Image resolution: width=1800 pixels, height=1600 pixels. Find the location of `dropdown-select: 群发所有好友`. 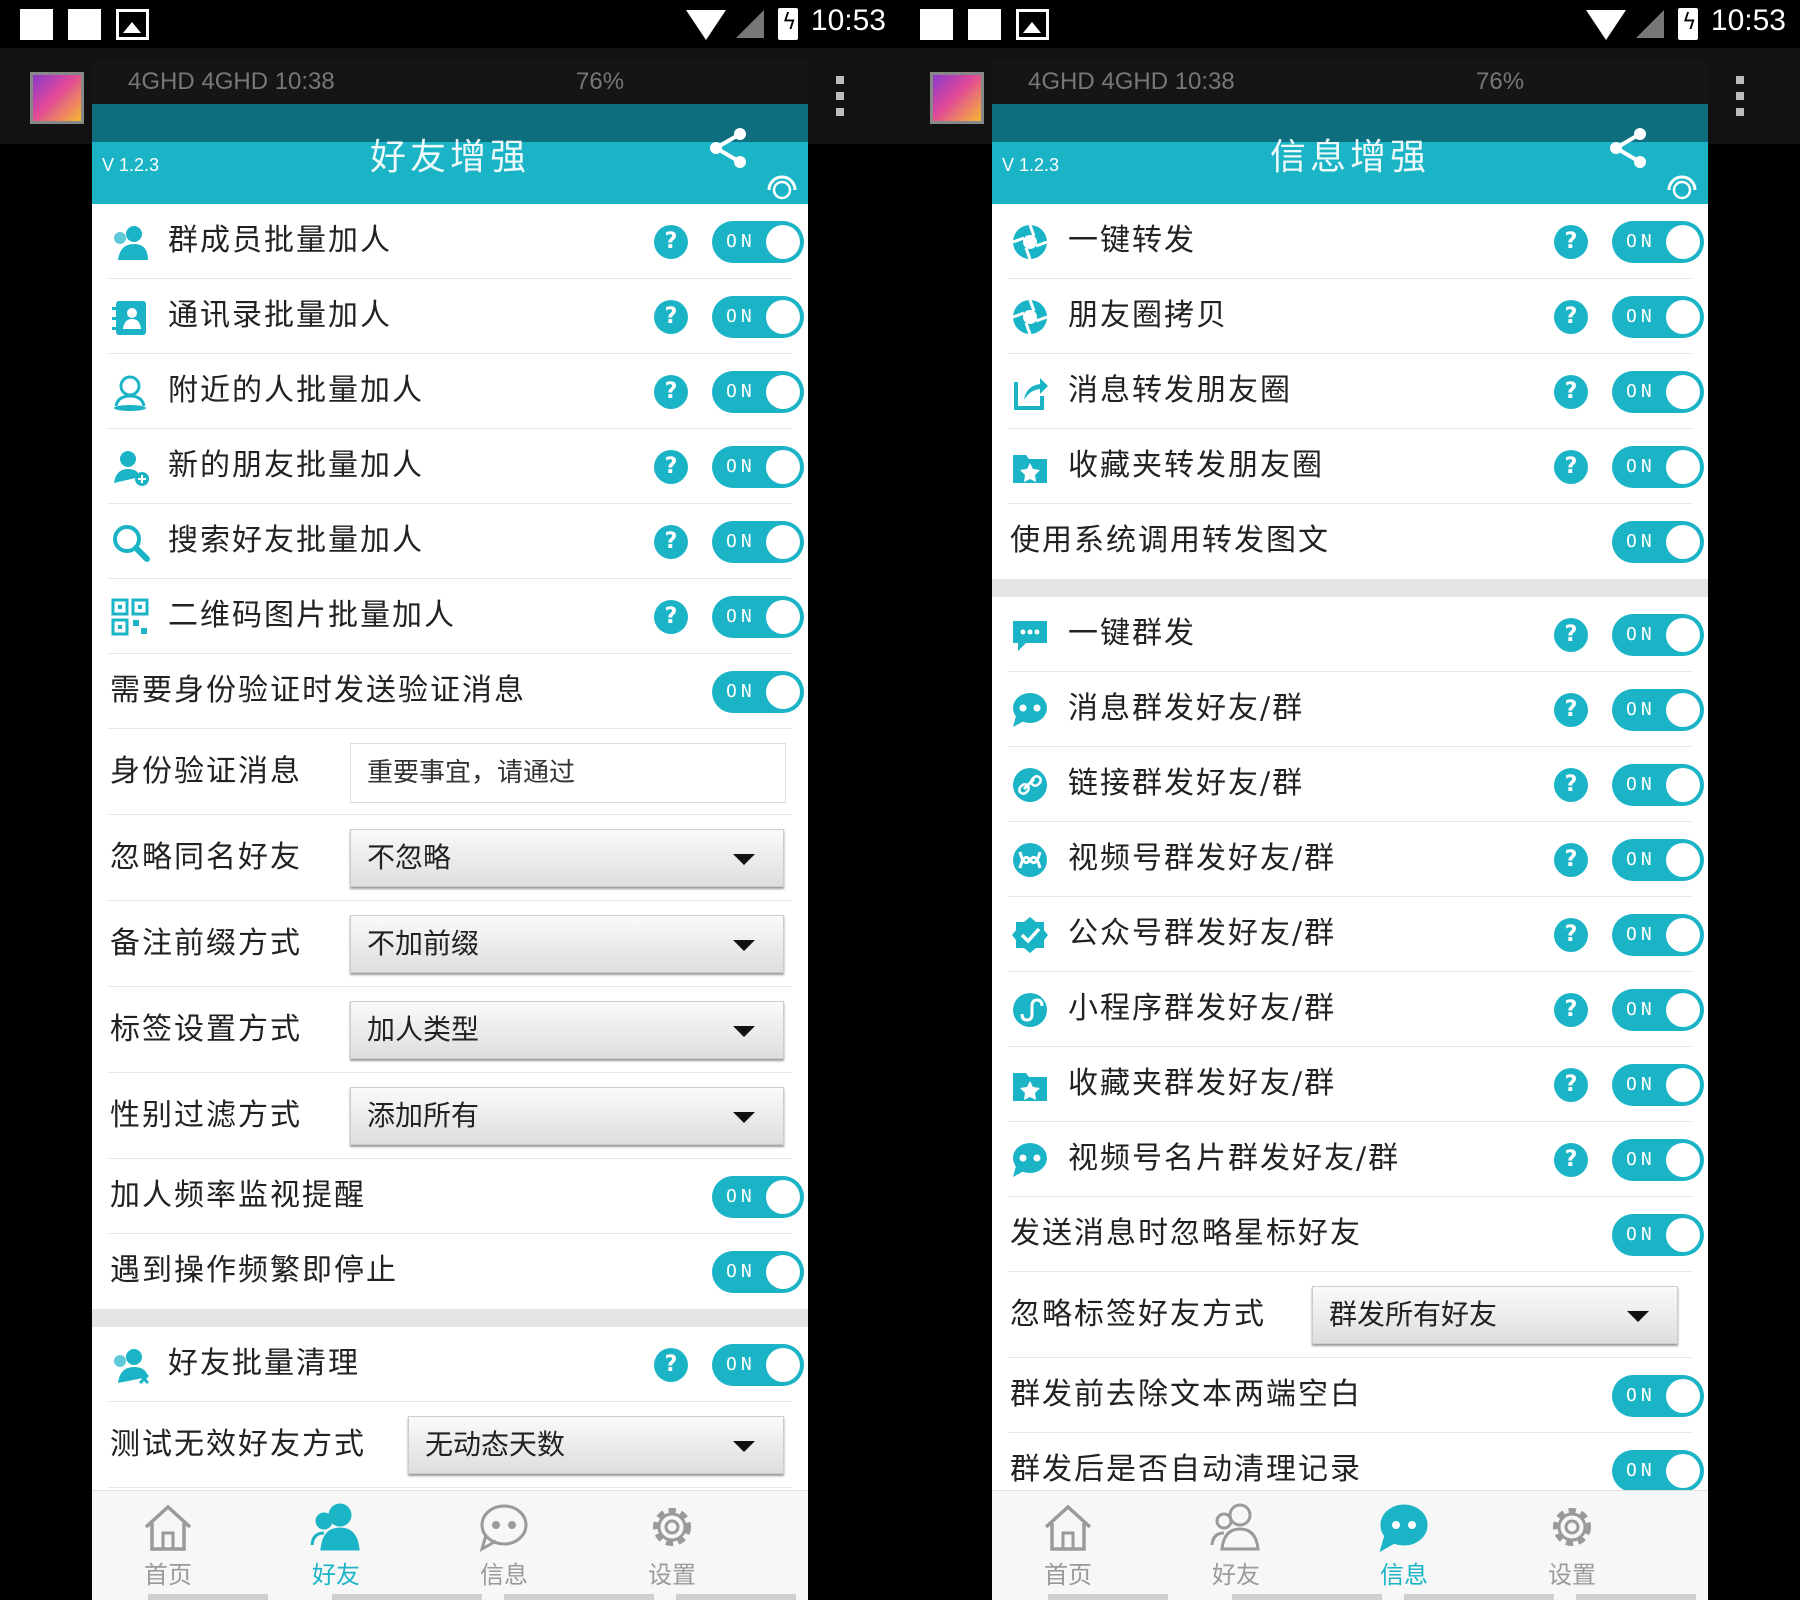

dropdown-select: 群发所有好友 is located at coordinates (1495, 1315).